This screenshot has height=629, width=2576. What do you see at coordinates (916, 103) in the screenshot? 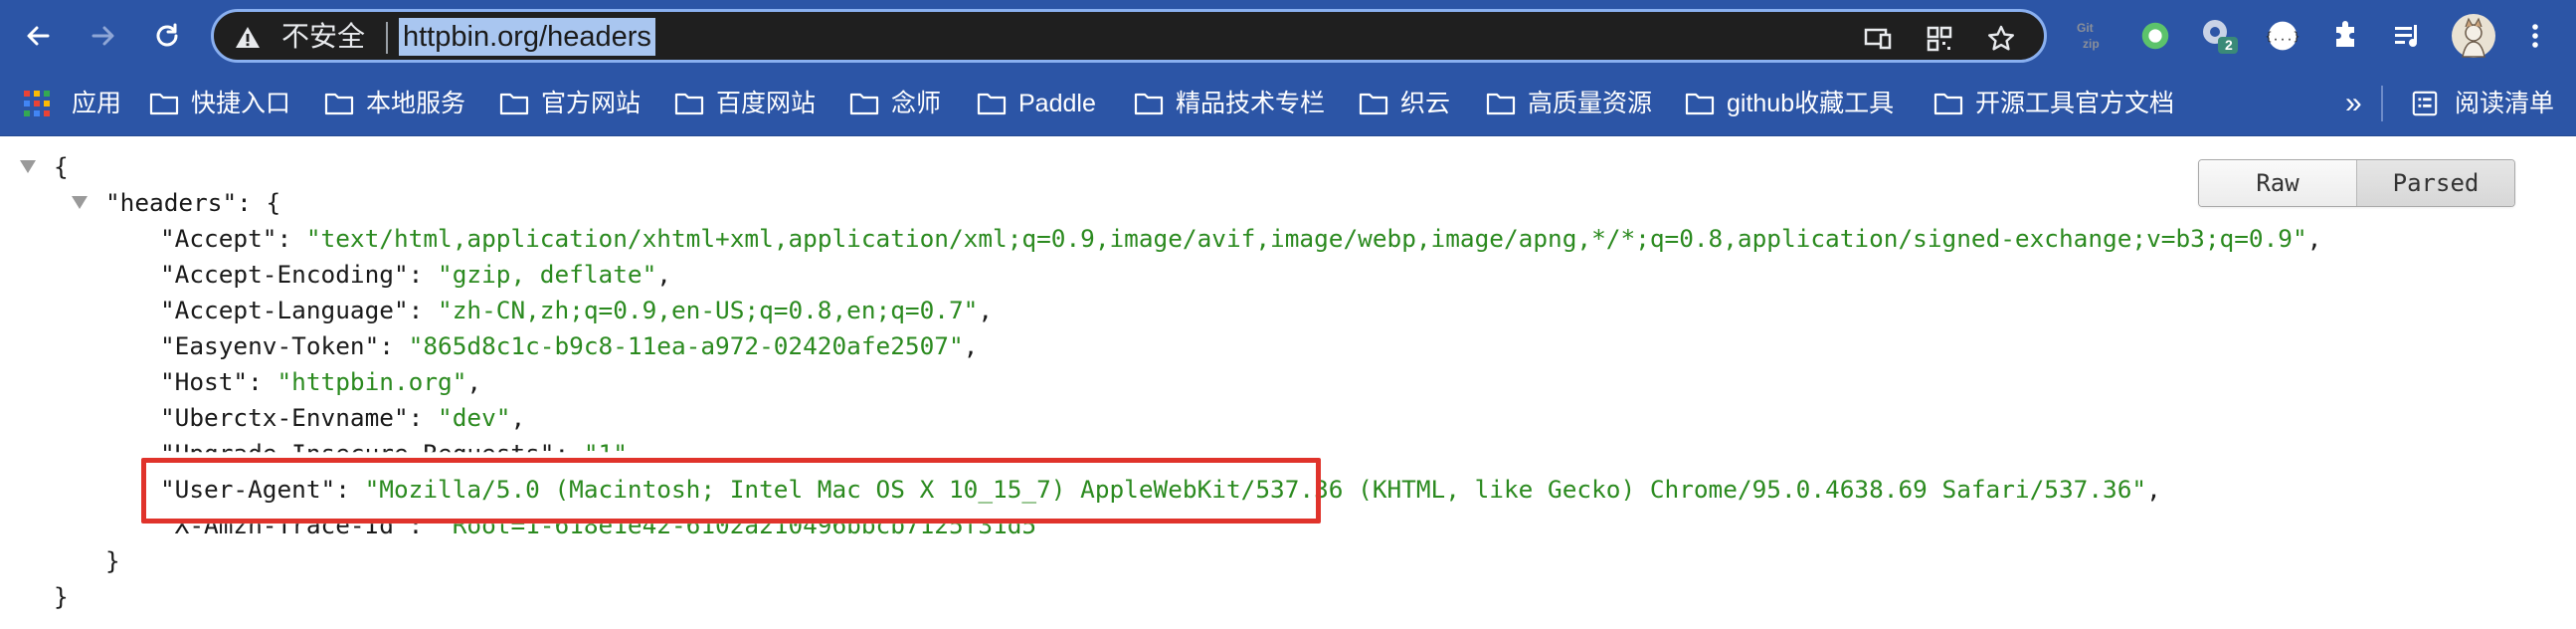
I see `bookmark-folder-label: 念师` at bounding box center [916, 103].